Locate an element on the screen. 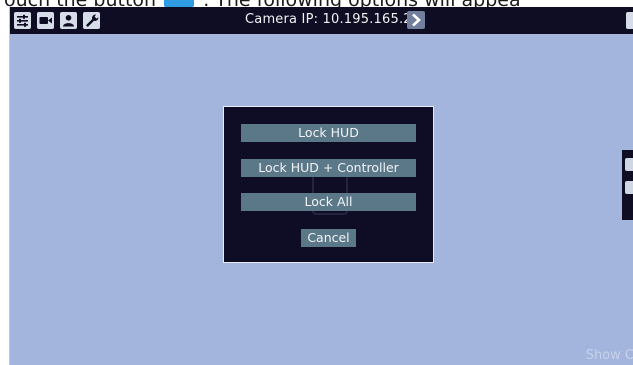 The width and height of the screenshot is (633, 365). settings-sliders-icon is located at coordinates (22, 20).